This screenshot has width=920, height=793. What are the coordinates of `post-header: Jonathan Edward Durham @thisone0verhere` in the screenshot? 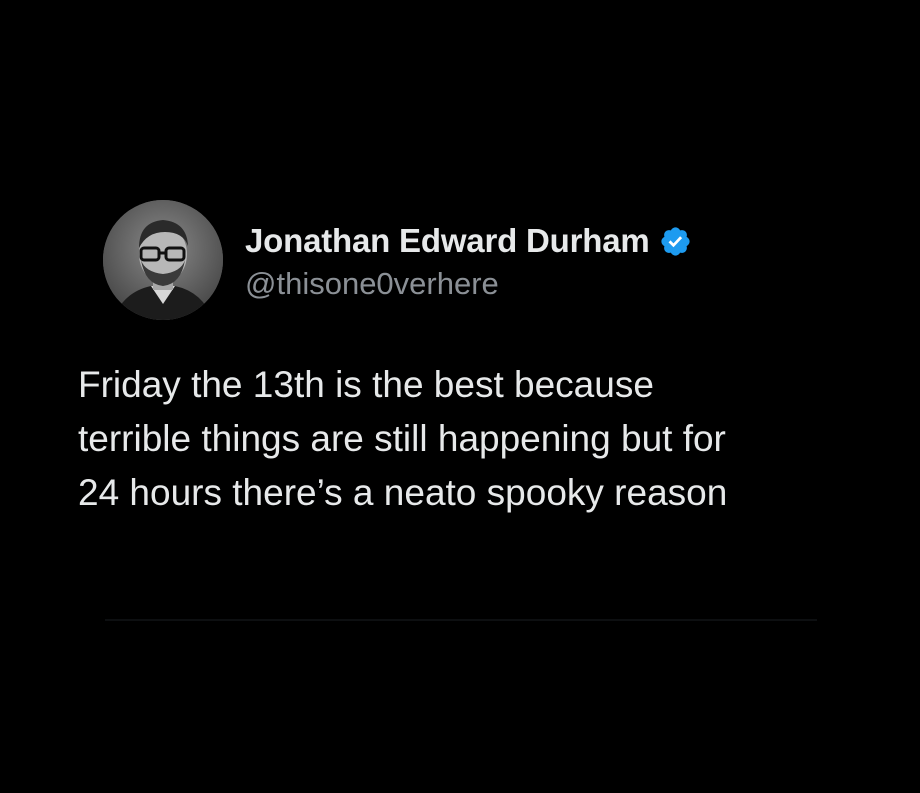 It's located at (397, 260).